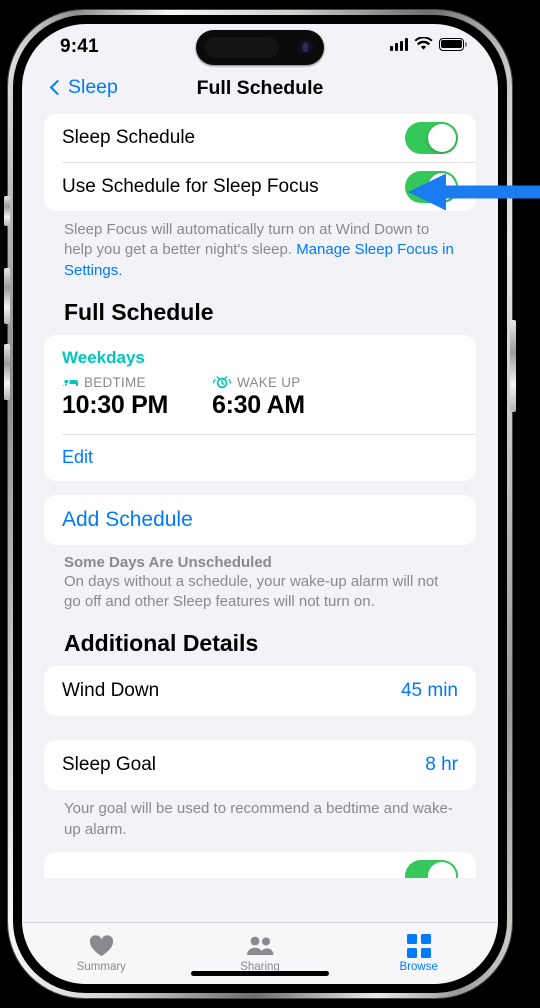 The width and height of the screenshot is (540, 1008). I want to click on wakeup-column: WAKE UP 6:30 AM, so click(287, 397).